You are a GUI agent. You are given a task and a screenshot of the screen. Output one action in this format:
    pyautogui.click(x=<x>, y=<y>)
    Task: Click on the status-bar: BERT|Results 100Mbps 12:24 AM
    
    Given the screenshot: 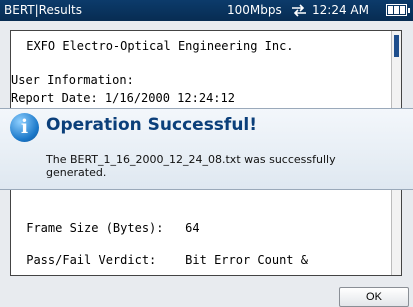 What is the action you would take?
    pyautogui.click(x=206, y=10)
    